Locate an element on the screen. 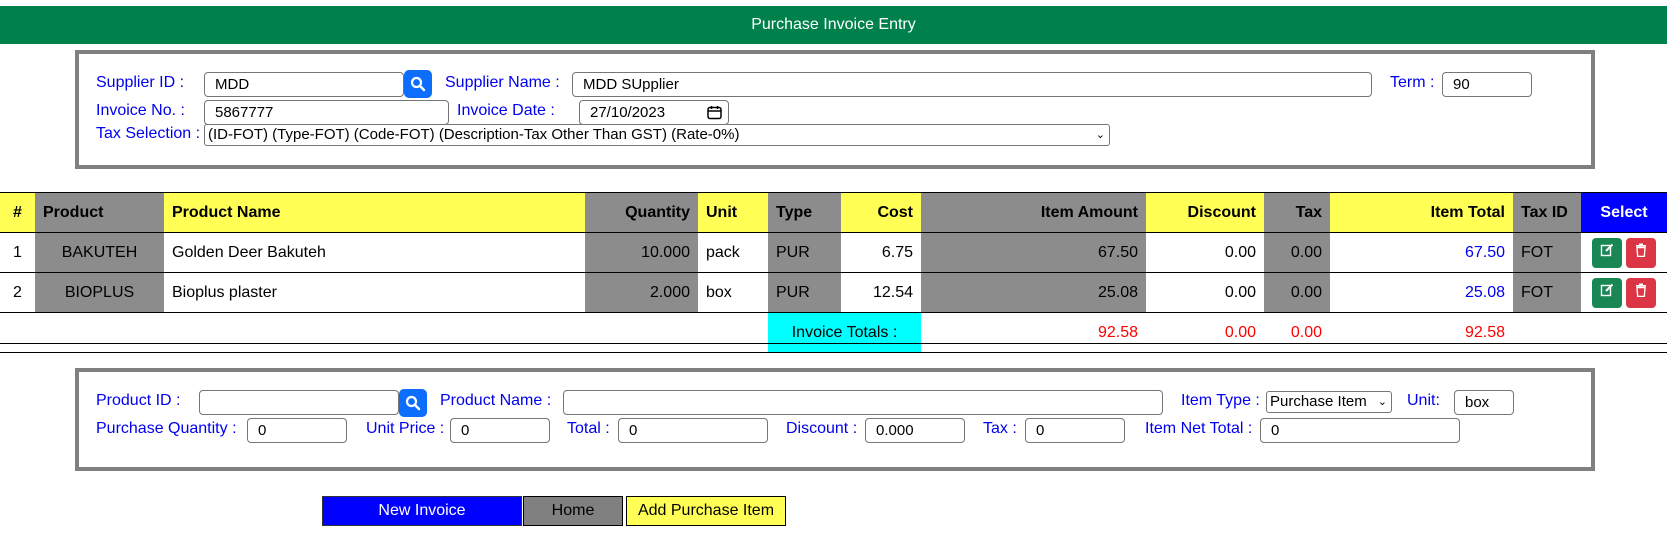  unit-input is located at coordinates (1484, 402).